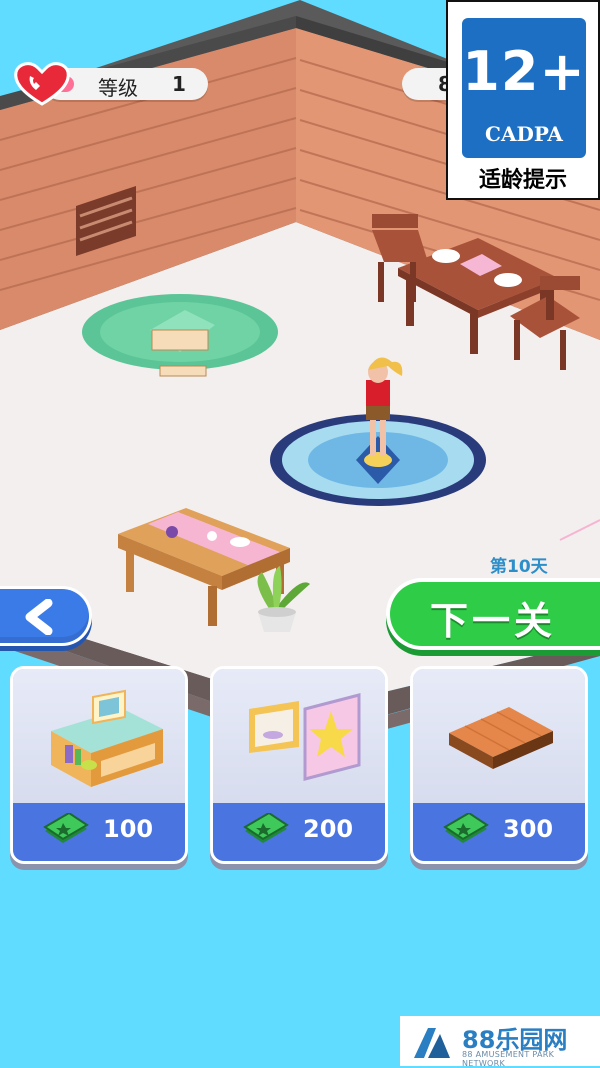 The width and height of the screenshot is (600, 1068). Describe the element at coordinates (524, 134) in the screenshot. I see `age-rating-org: CADPA` at that location.